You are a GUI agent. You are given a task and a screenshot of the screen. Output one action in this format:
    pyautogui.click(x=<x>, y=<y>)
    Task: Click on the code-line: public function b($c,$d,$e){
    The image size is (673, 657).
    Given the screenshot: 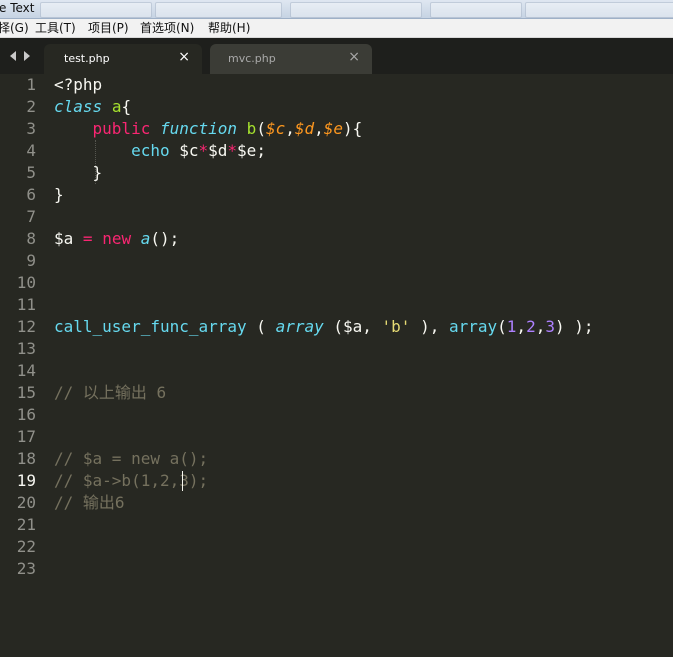 What is the action you would take?
    pyautogui.click(x=208, y=129)
    